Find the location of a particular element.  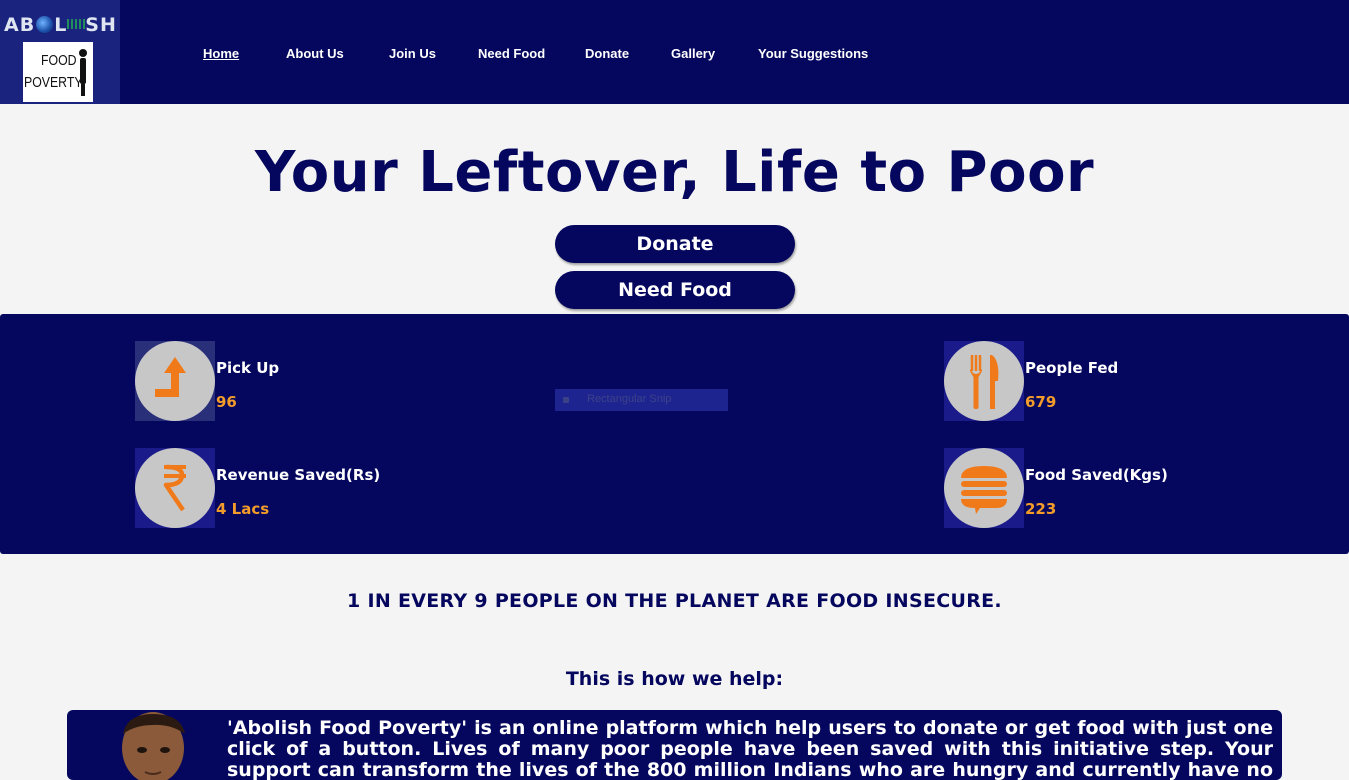

nav-need-food: Need Food is located at coordinates (511, 53).